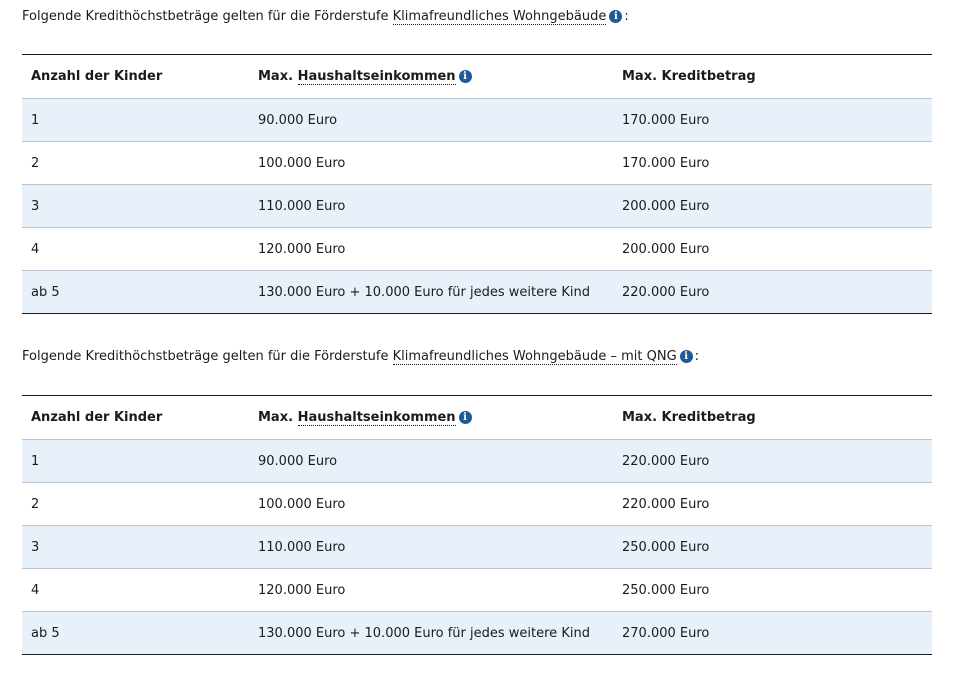  I want to click on table-row: 2 100.000 Euro 220.000 Euro, so click(477, 504).